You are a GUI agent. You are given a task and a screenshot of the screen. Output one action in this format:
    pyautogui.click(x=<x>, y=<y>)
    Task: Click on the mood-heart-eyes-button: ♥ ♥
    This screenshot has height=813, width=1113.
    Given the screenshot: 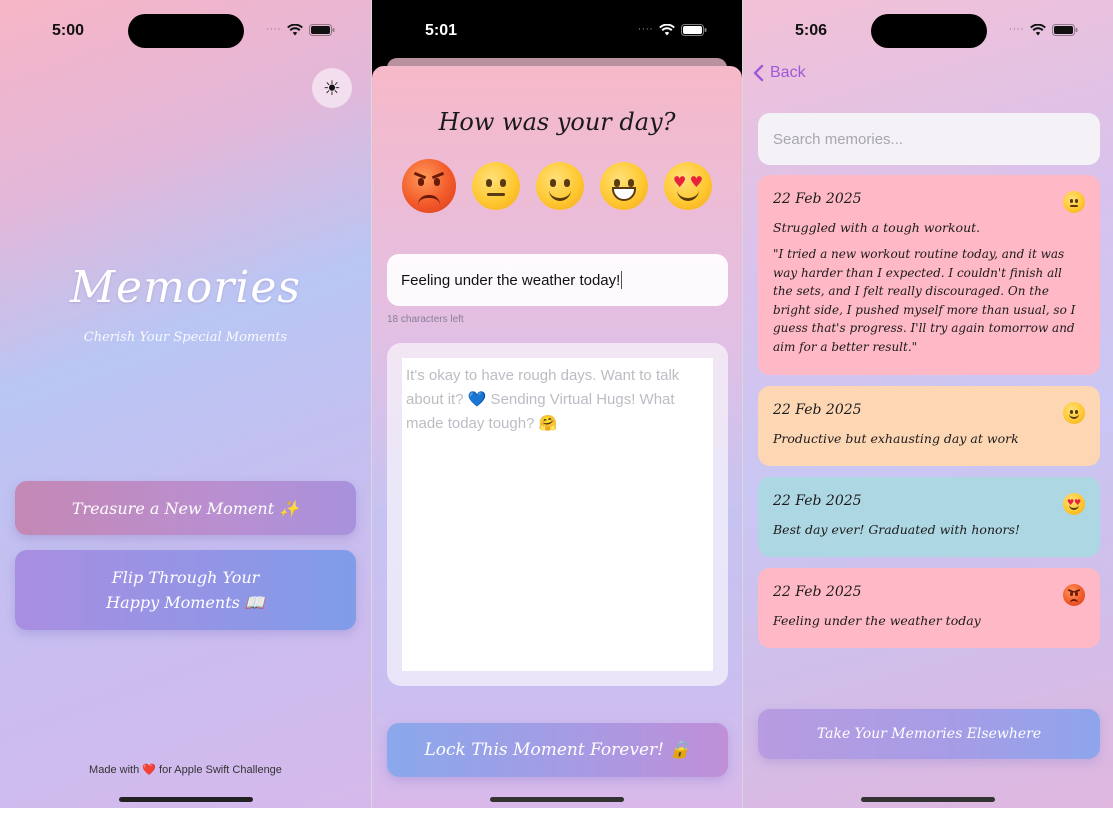 What is the action you would take?
    pyautogui.click(x=688, y=186)
    